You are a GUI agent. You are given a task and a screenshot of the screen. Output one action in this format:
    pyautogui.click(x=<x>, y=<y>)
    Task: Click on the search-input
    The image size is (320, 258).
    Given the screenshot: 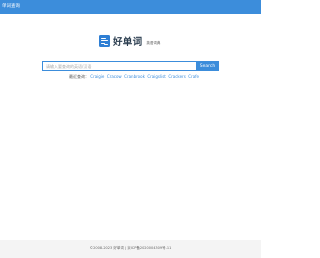 What is the action you would take?
    pyautogui.click(x=119, y=66)
    